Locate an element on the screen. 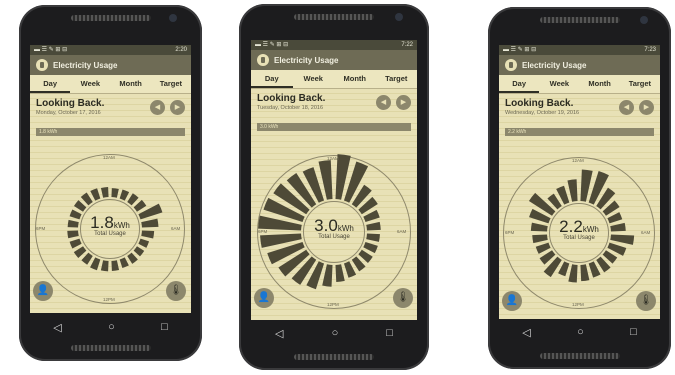  android-nav-bar: ◁ ○ □ is located at coordinates (579, 332).